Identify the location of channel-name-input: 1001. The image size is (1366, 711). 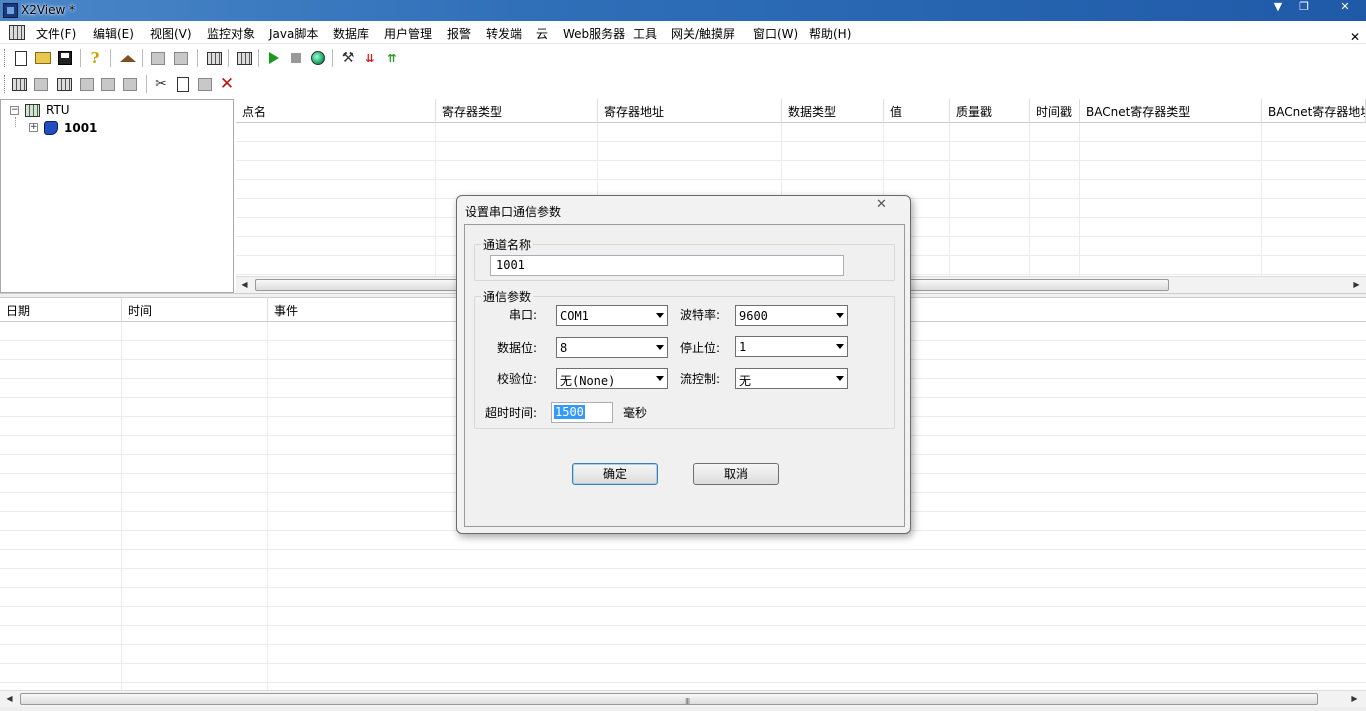
(667, 265).